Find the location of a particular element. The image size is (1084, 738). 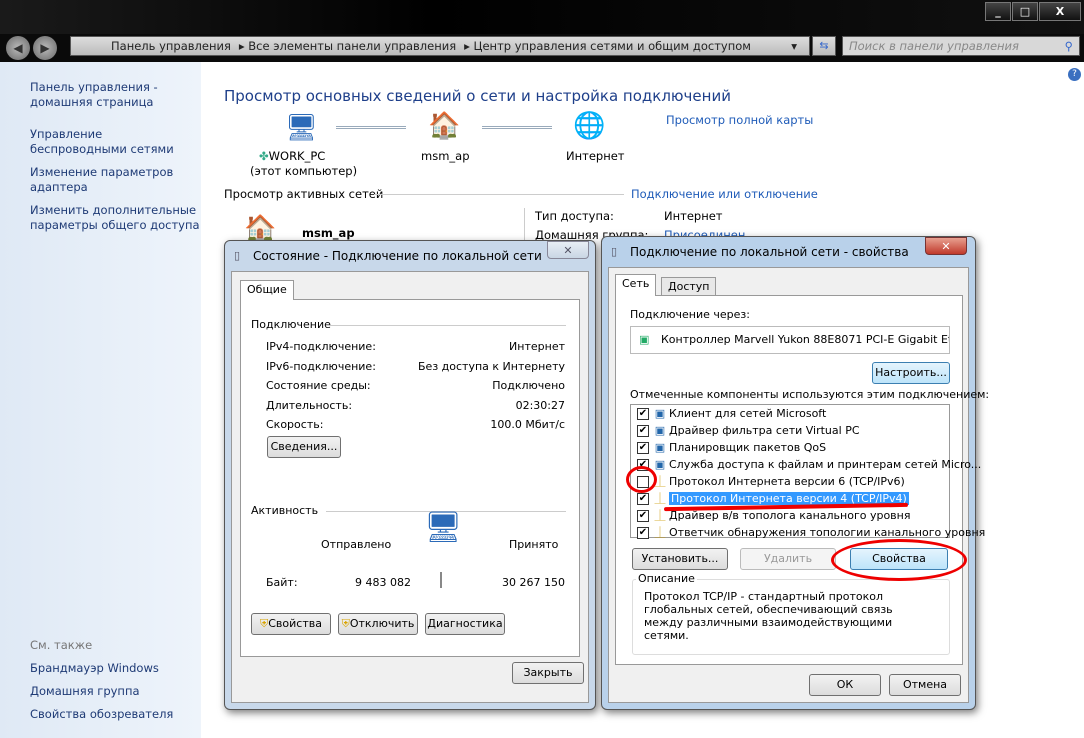

tab-general: Общие is located at coordinates (267, 290).